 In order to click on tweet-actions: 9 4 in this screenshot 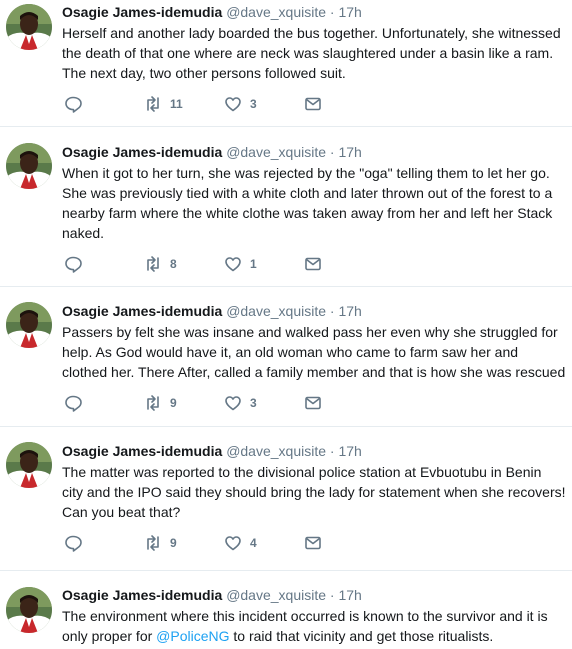, I will do `click(214, 543)`.